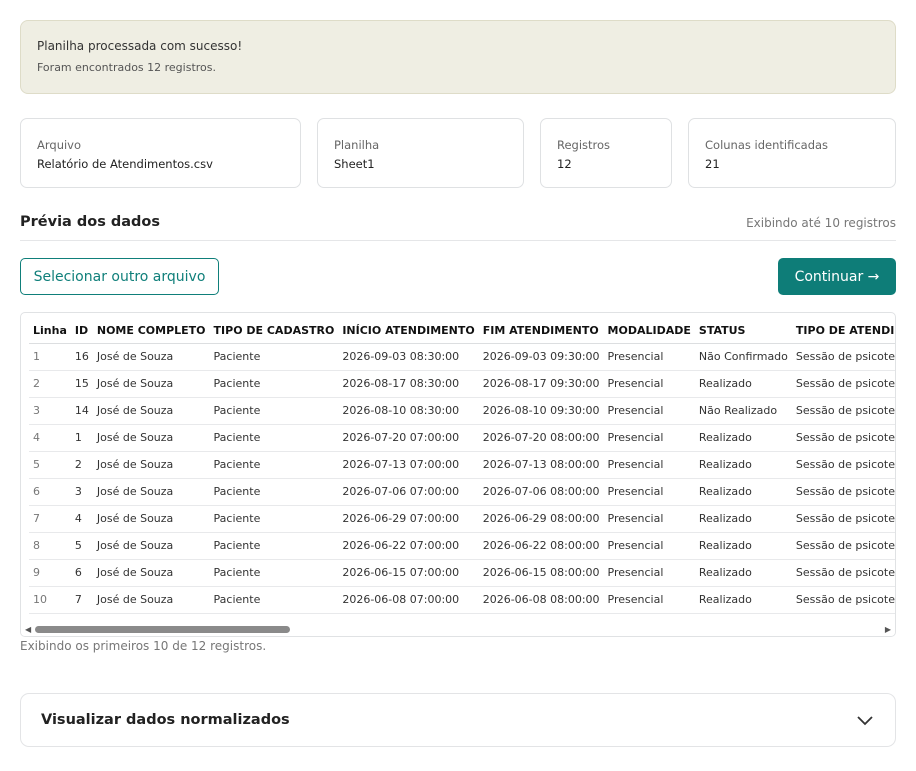 This screenshot has width=916, height=771. Describe the element at coordinates (541, 411) in the screenshot. I see `table-cell-fim-atendimento: 2026-08-10 09:30:00` at that location.